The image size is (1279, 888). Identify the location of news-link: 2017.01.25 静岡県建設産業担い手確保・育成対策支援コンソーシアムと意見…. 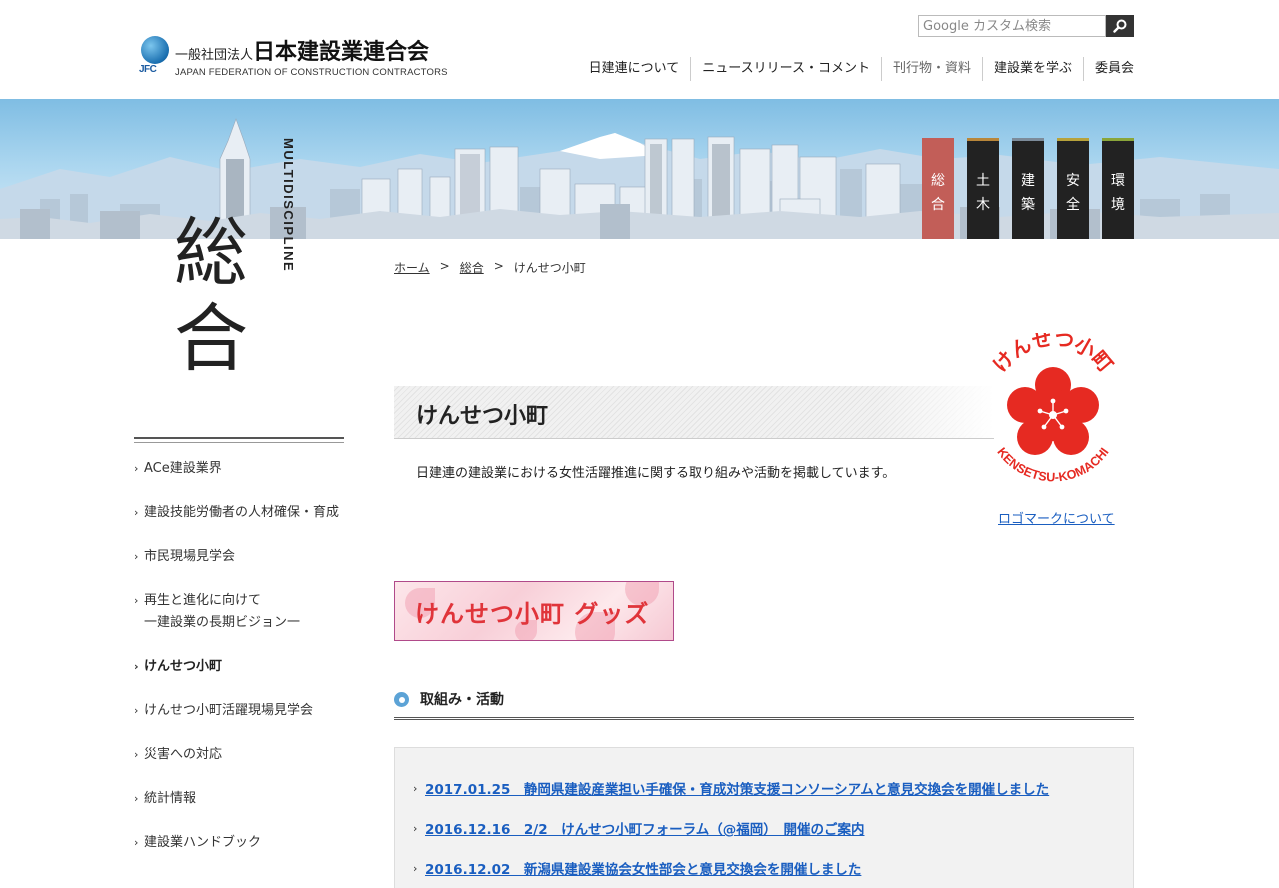
(737, 788).